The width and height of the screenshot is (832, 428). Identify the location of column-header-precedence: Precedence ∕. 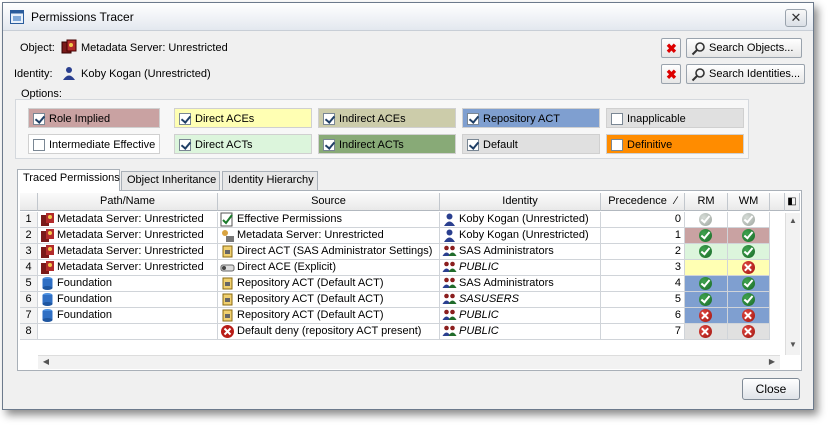
(643, 202).